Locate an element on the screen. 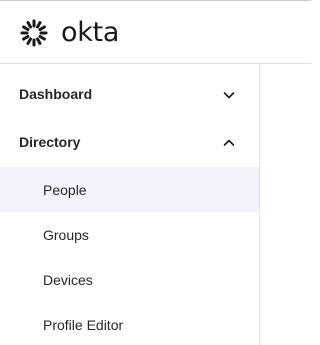 This screenshot has height=345, width=320. sidebar-item-groups: Groups is located at coordinates (129, 234).